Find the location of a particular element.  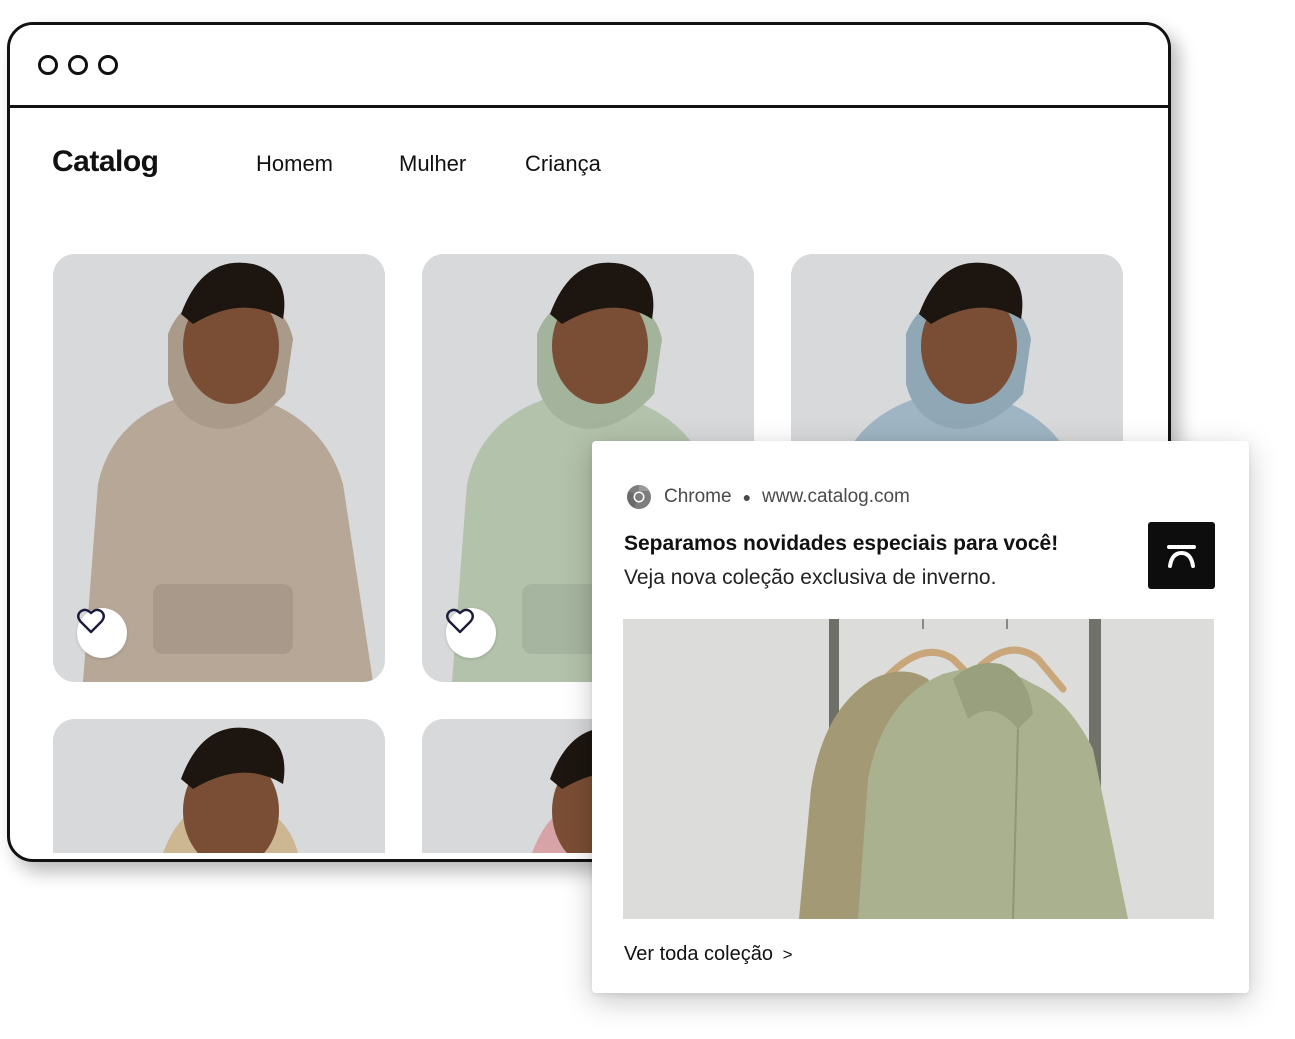

app-icon-badge is located at coordinates (1181, 555).